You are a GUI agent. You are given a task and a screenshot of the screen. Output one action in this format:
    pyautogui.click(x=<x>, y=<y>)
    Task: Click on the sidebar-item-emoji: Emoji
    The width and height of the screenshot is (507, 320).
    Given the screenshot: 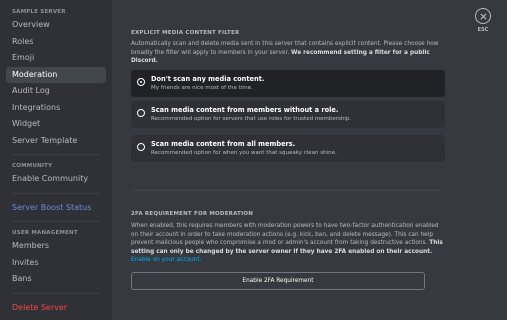 What is the action you would take?
    pyautogui.click(x=56, y=58)
    